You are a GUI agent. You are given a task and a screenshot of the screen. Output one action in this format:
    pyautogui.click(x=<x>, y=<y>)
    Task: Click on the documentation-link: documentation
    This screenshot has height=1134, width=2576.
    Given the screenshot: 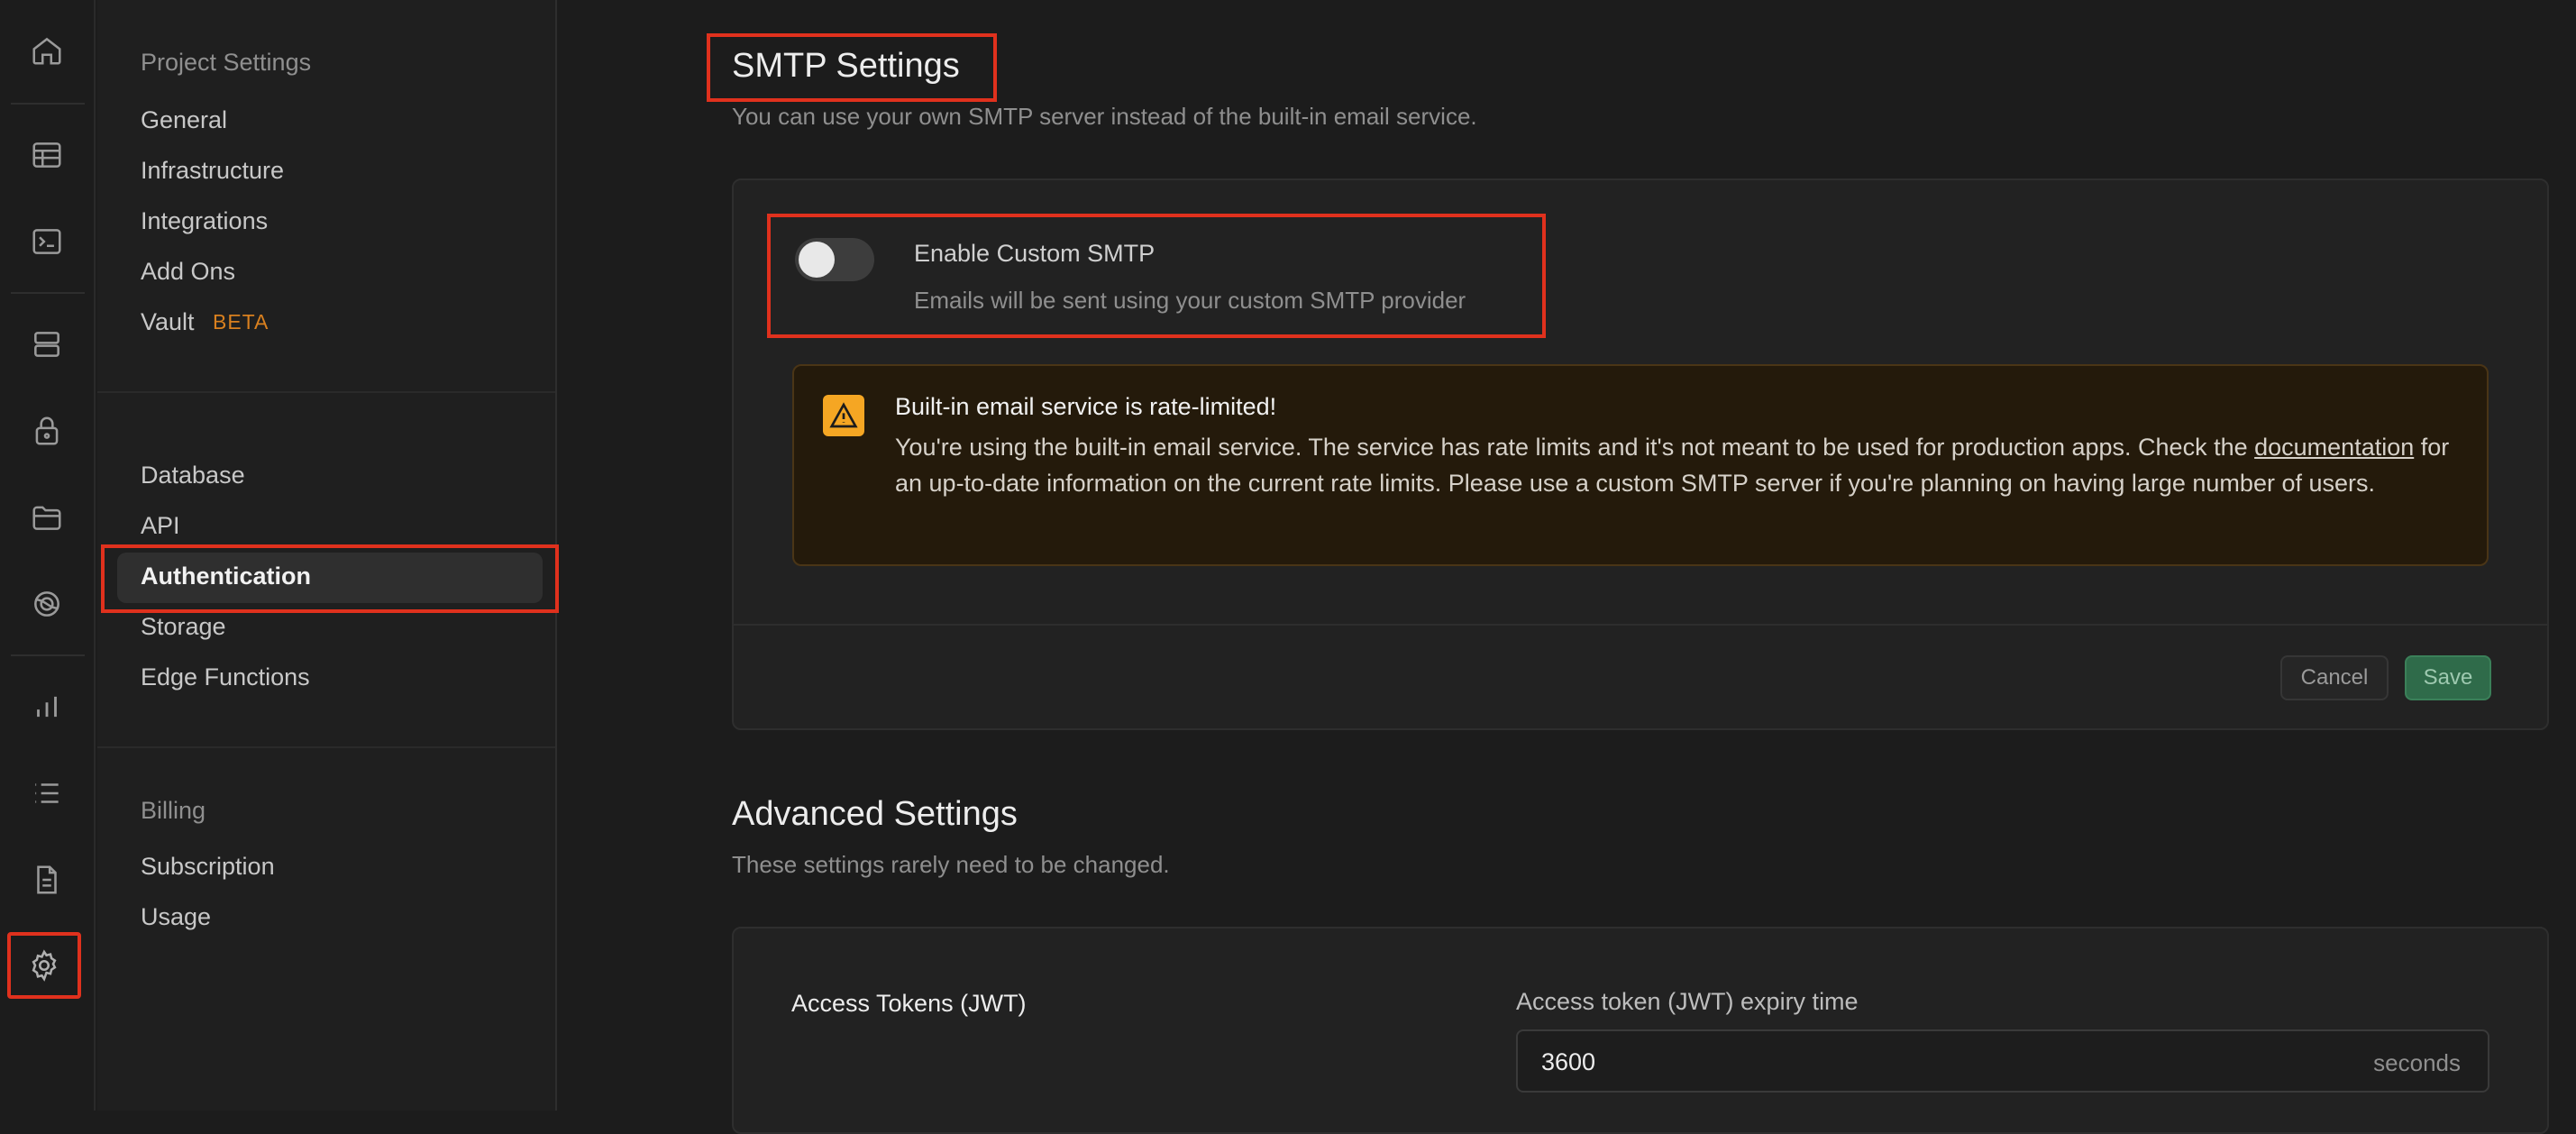 What is the action you would take?
    pyautogui.click(x=2334, y=448)
    